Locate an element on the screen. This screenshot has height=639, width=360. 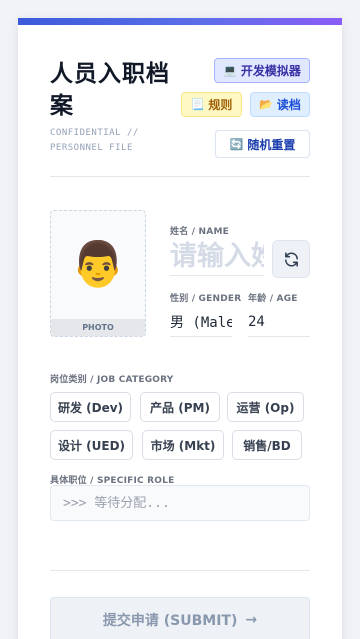
page-subtitle: CONFIDENTIAL // PERSONNEL FILE is located at coordinates (94, 140).